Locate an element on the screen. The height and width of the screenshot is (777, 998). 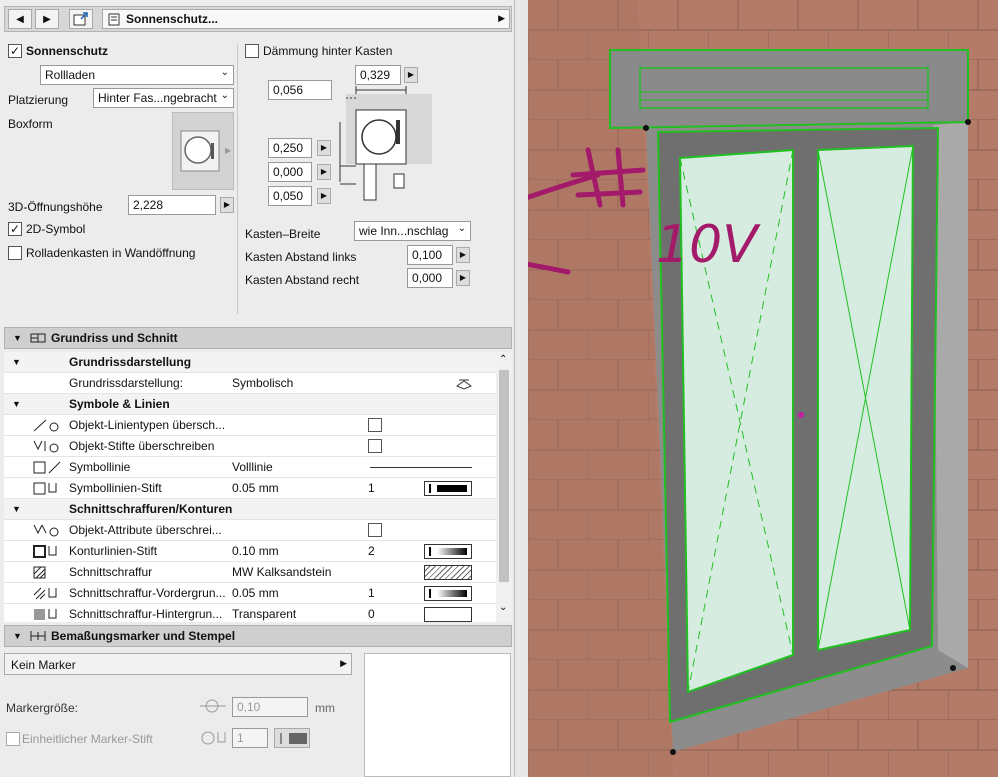
marker-pen-swatch is located at coordinates (292, 738).